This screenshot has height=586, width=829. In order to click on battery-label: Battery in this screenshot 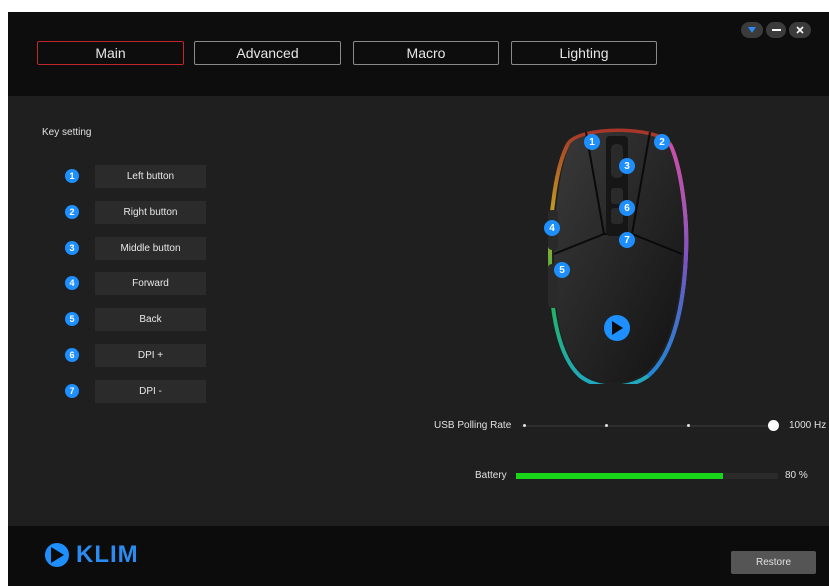, I will do `click(491, 475)`.